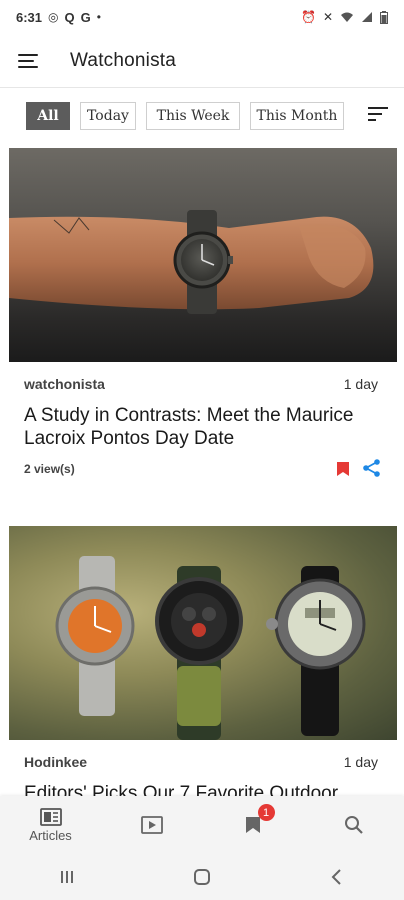  I want to click on filter-chip-all: All, so click(48, 116).